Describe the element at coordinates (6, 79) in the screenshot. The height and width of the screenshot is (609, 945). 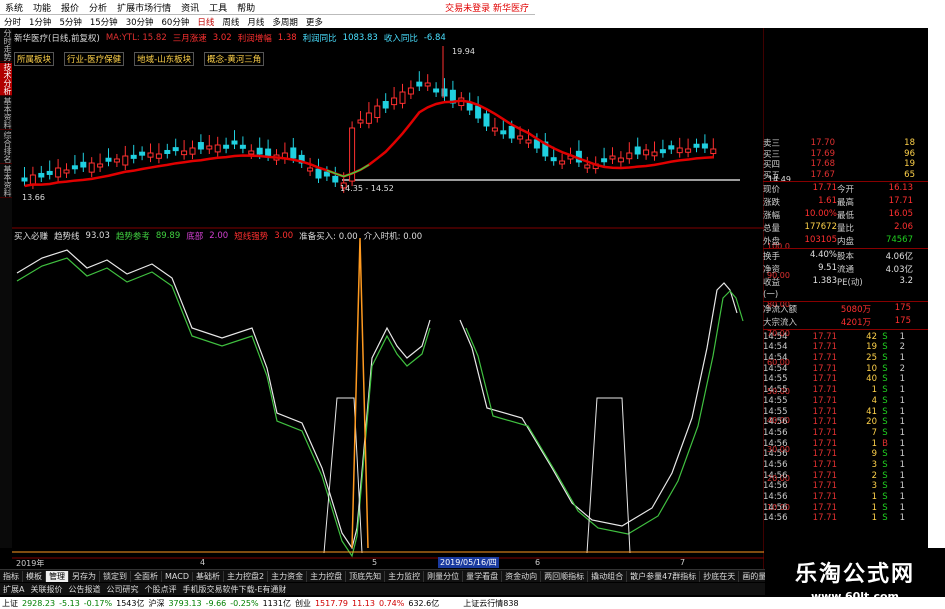
I see `left-tab-technical: 技术分析` at that location.